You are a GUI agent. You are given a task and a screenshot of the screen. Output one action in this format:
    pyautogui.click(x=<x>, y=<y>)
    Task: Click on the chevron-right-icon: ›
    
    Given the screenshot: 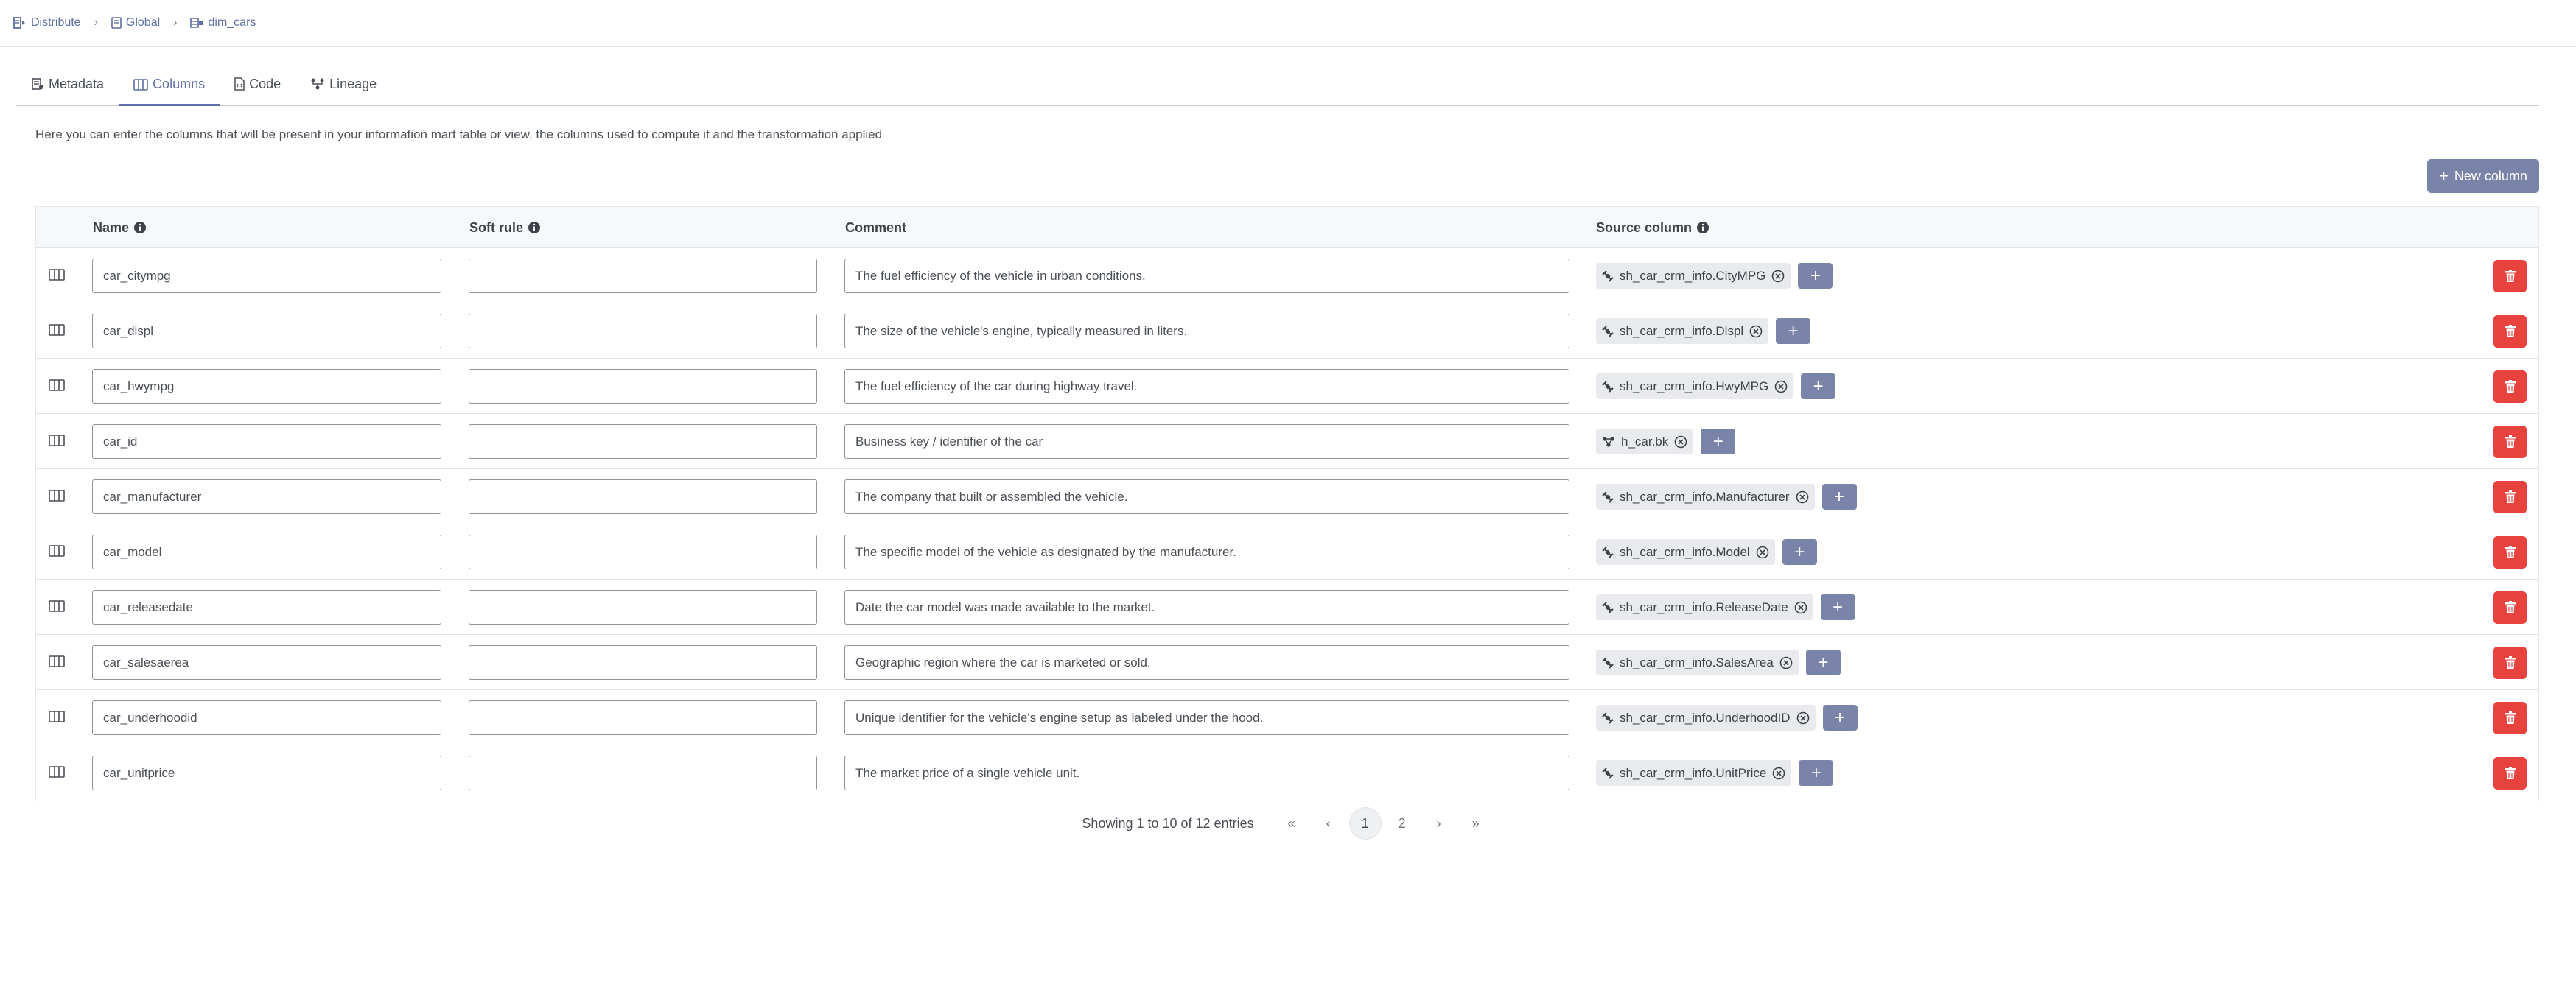 What is the action you would take?
    pyautogui.click(x=175, y=22)
    